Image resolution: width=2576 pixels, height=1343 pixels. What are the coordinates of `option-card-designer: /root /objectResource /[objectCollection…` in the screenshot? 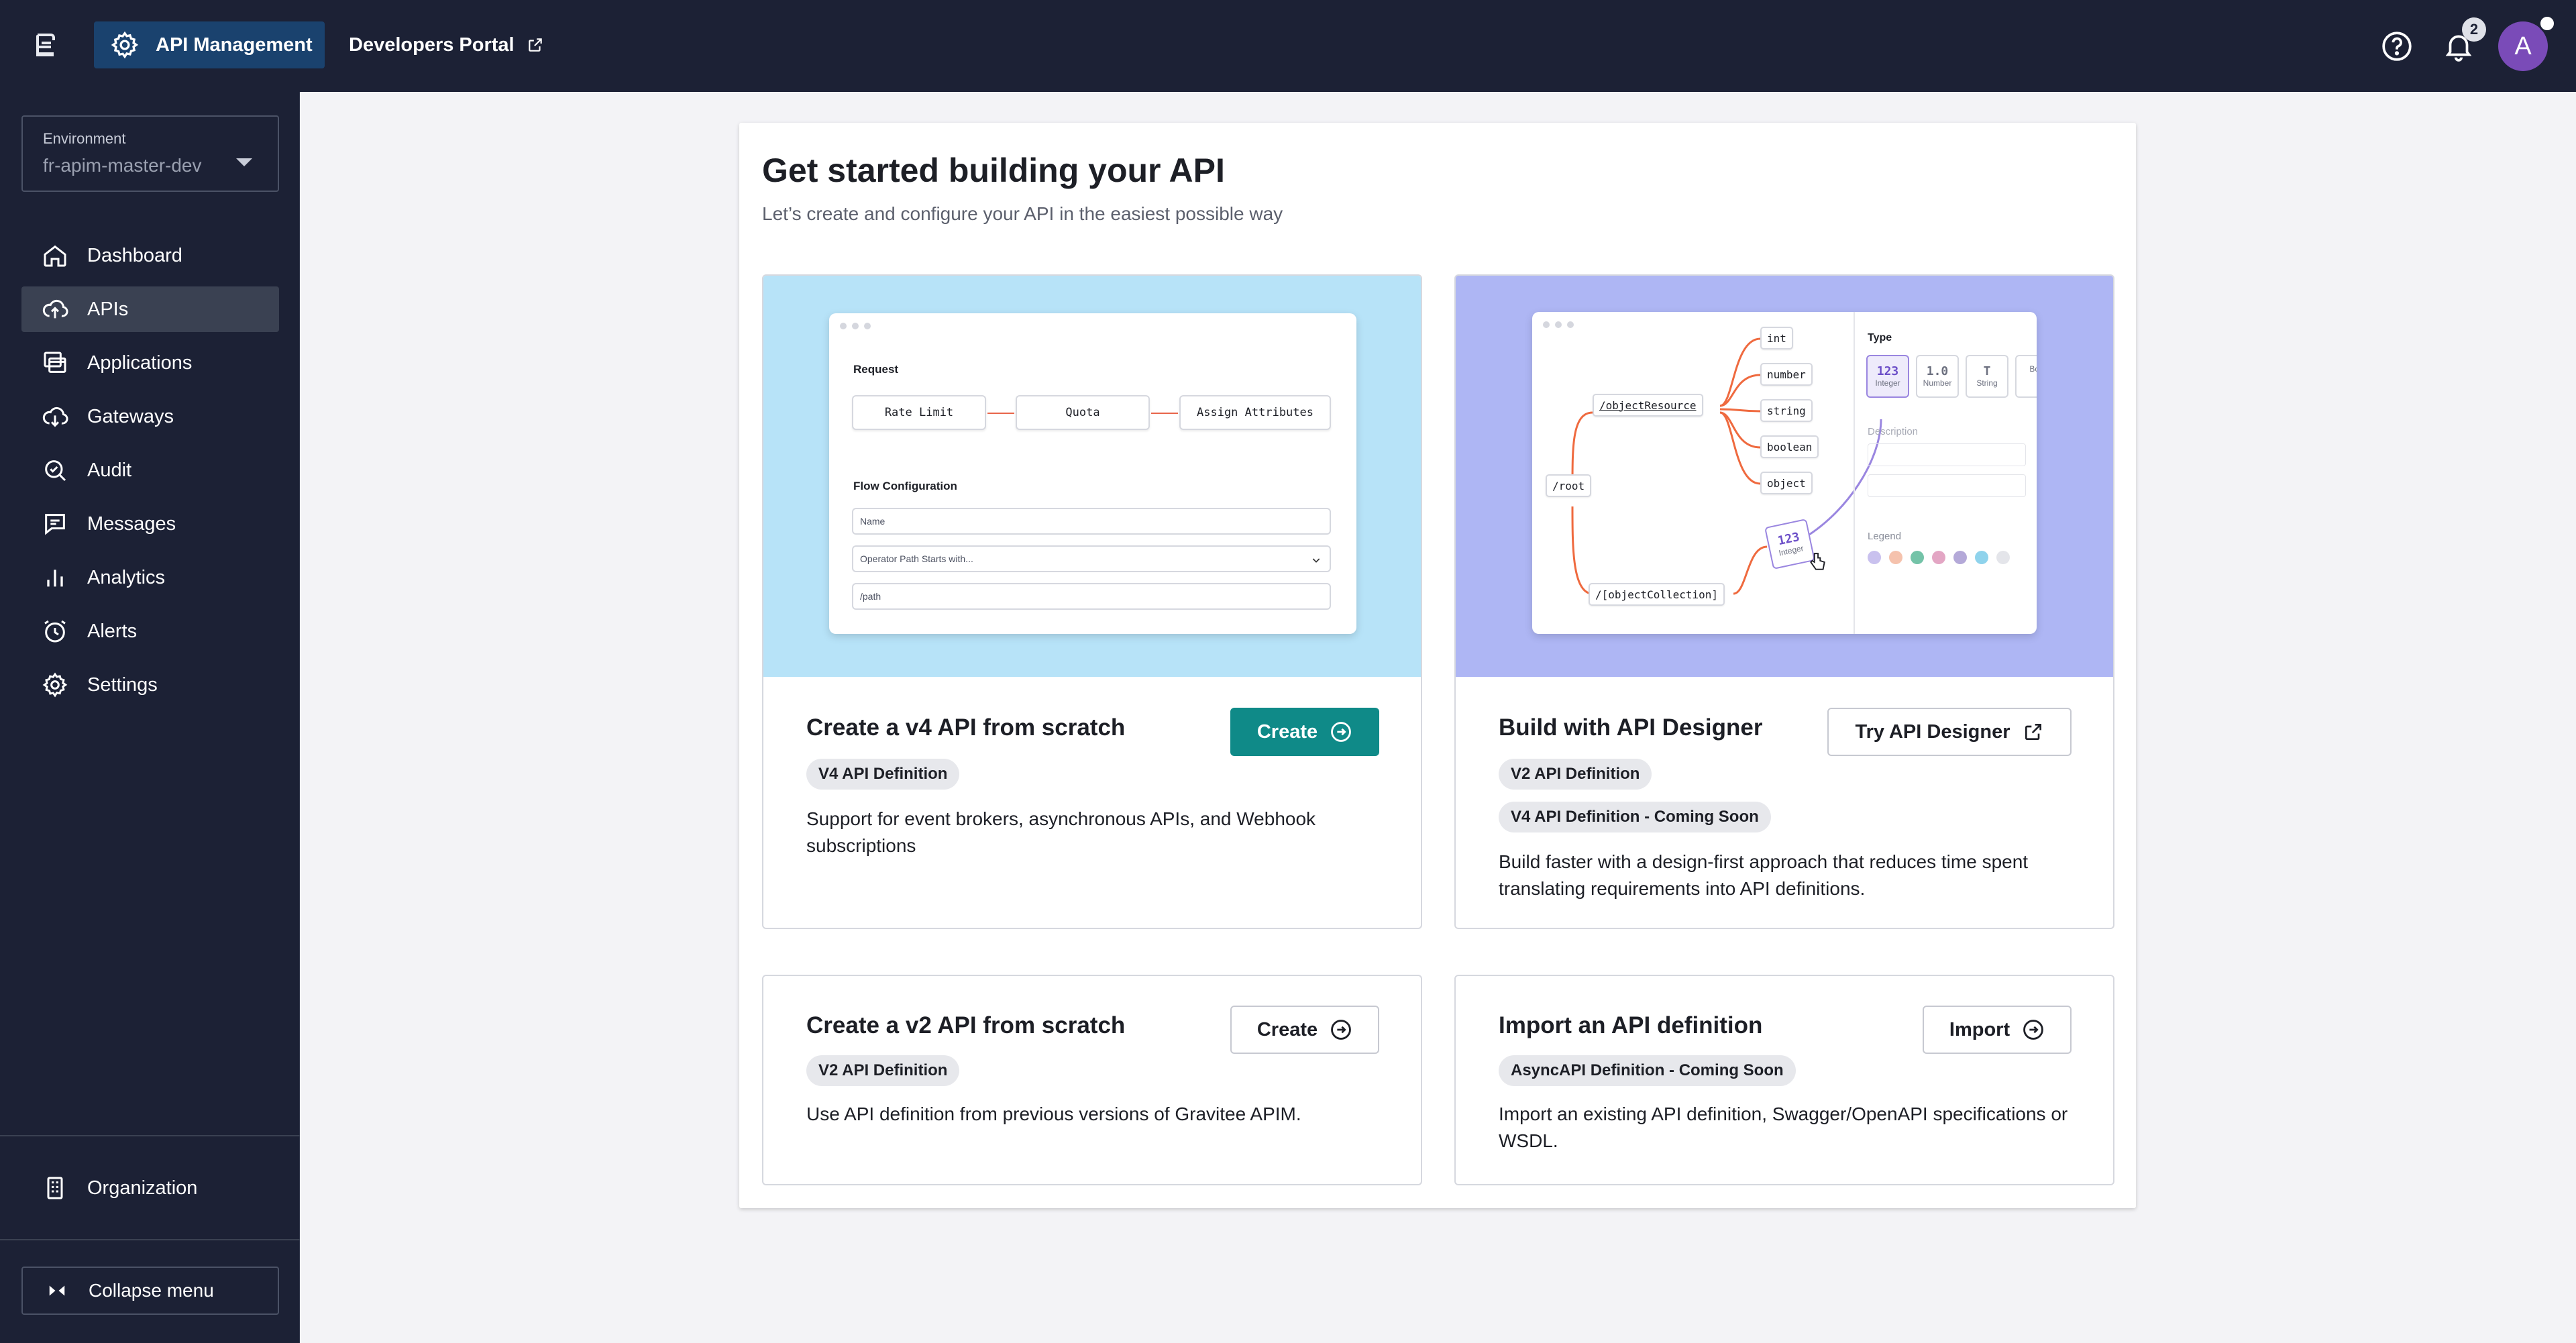 It's located at (1784, 601).